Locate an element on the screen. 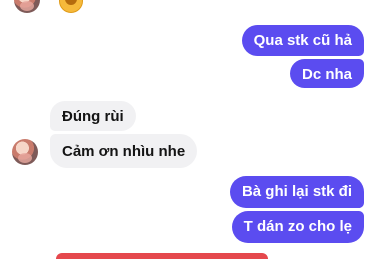  contact-avatar is located at coordinates (25, 152).